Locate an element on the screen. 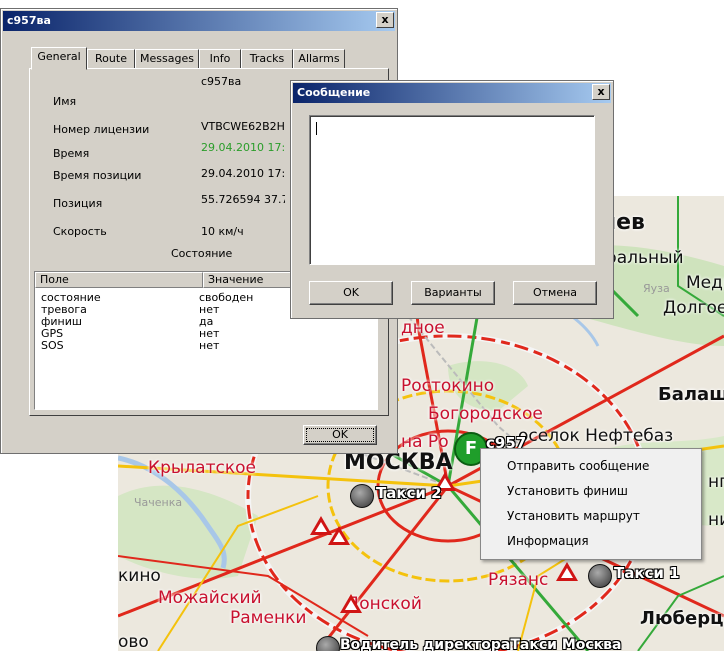 Image resolution: width=724 pixels, height=651 pixels. variants-button: Варианты is located at coordinates (453, 293).